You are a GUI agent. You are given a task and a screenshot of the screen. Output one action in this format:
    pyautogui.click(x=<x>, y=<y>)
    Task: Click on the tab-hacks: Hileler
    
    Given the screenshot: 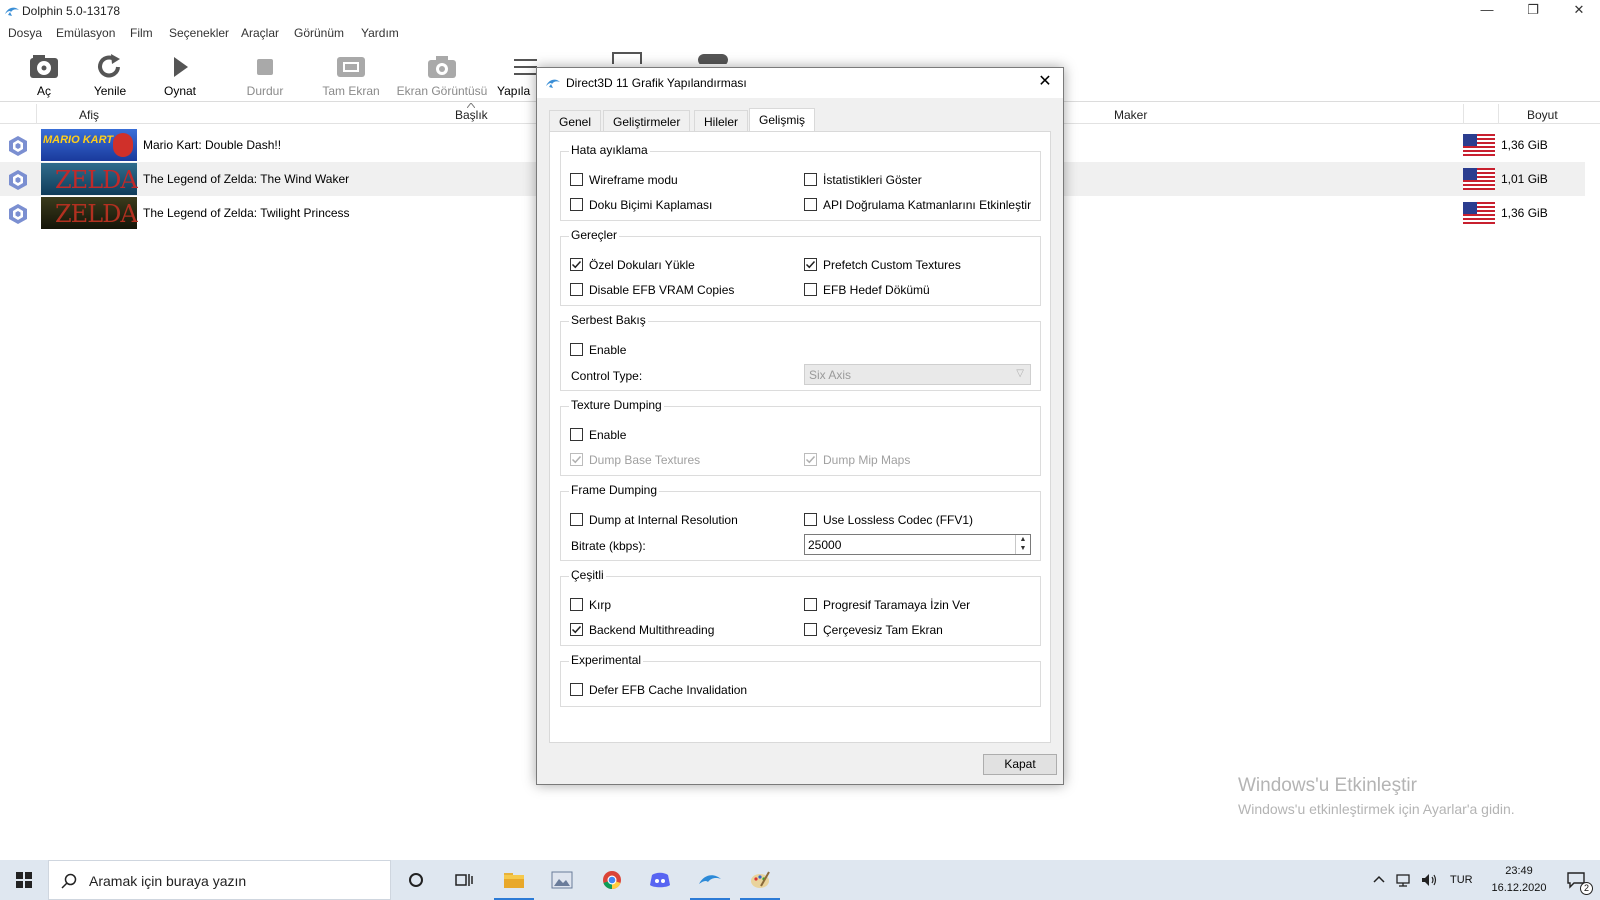 What is the action you would take?
    pyautogui.click(x=721, y=121)
    